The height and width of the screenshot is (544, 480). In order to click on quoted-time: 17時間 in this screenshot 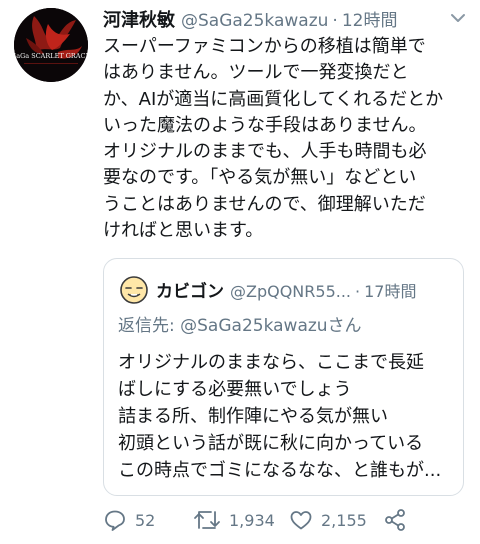, I will do `click(390, 291)`.